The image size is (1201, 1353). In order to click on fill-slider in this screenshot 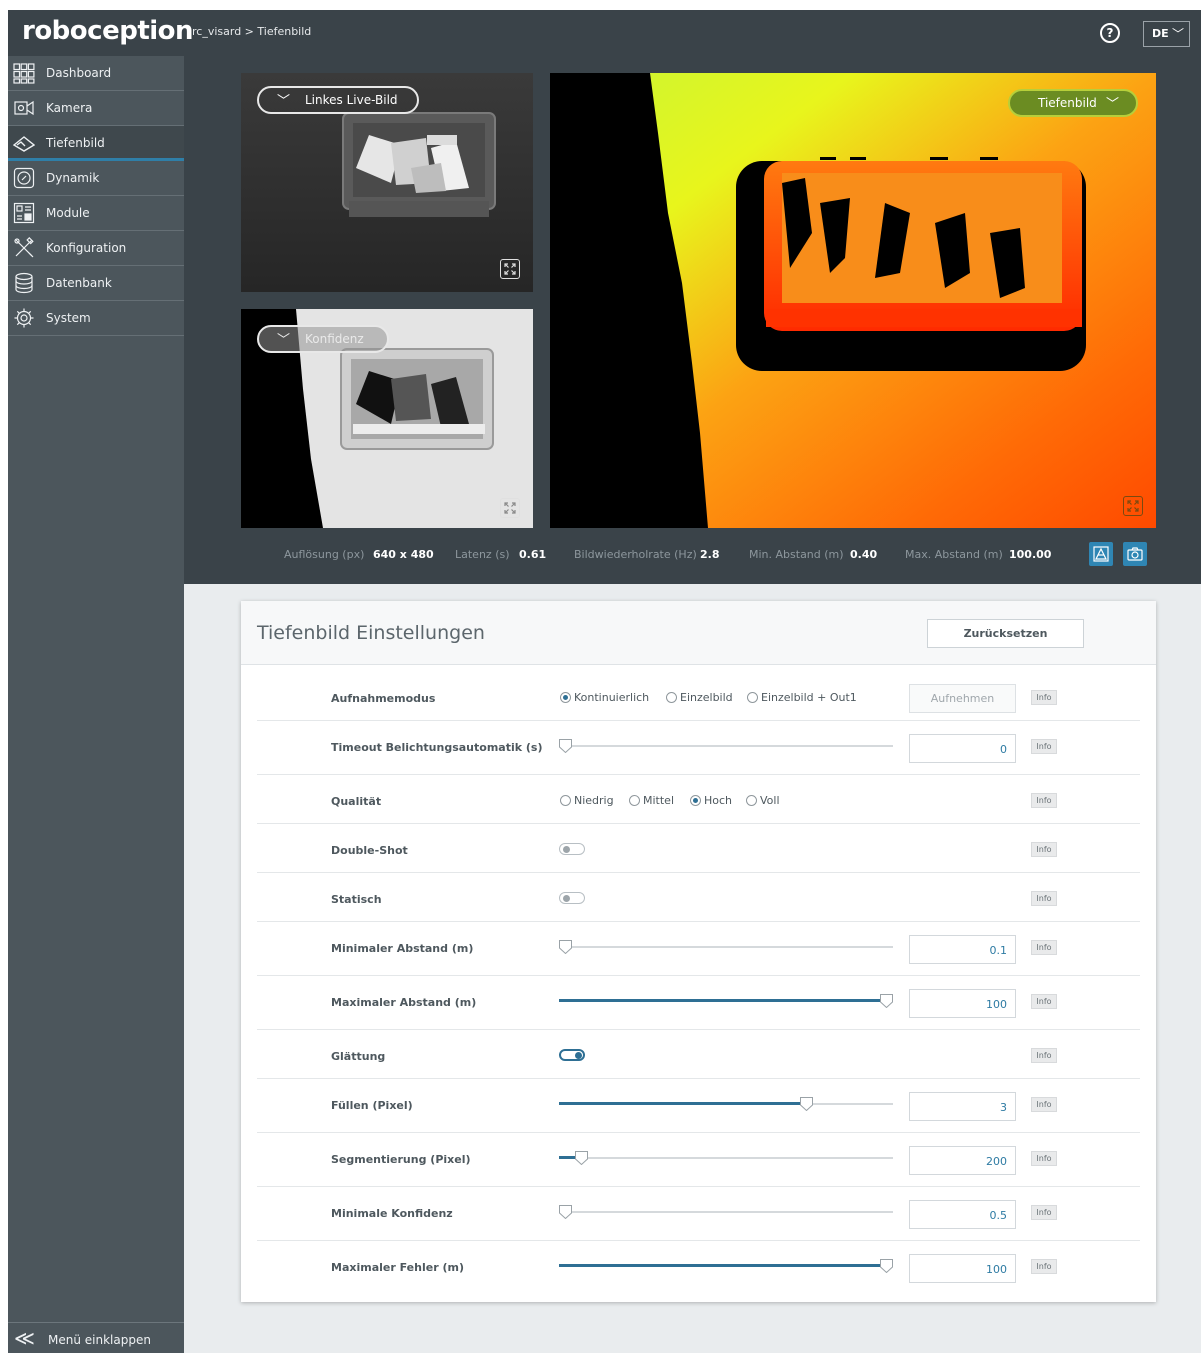, I will do `click(726, 1104)`.